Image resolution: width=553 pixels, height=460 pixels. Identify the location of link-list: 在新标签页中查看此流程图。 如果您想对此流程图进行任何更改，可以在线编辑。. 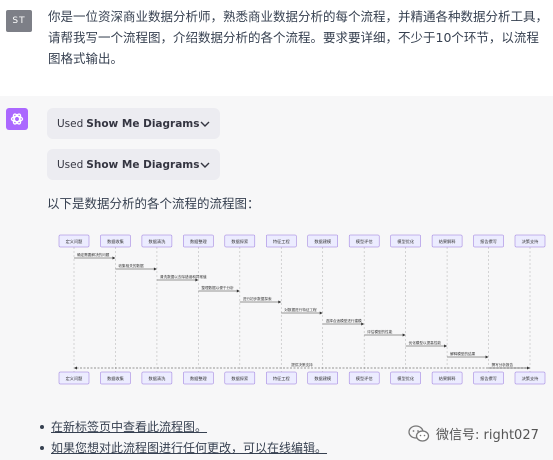
(183, 437).